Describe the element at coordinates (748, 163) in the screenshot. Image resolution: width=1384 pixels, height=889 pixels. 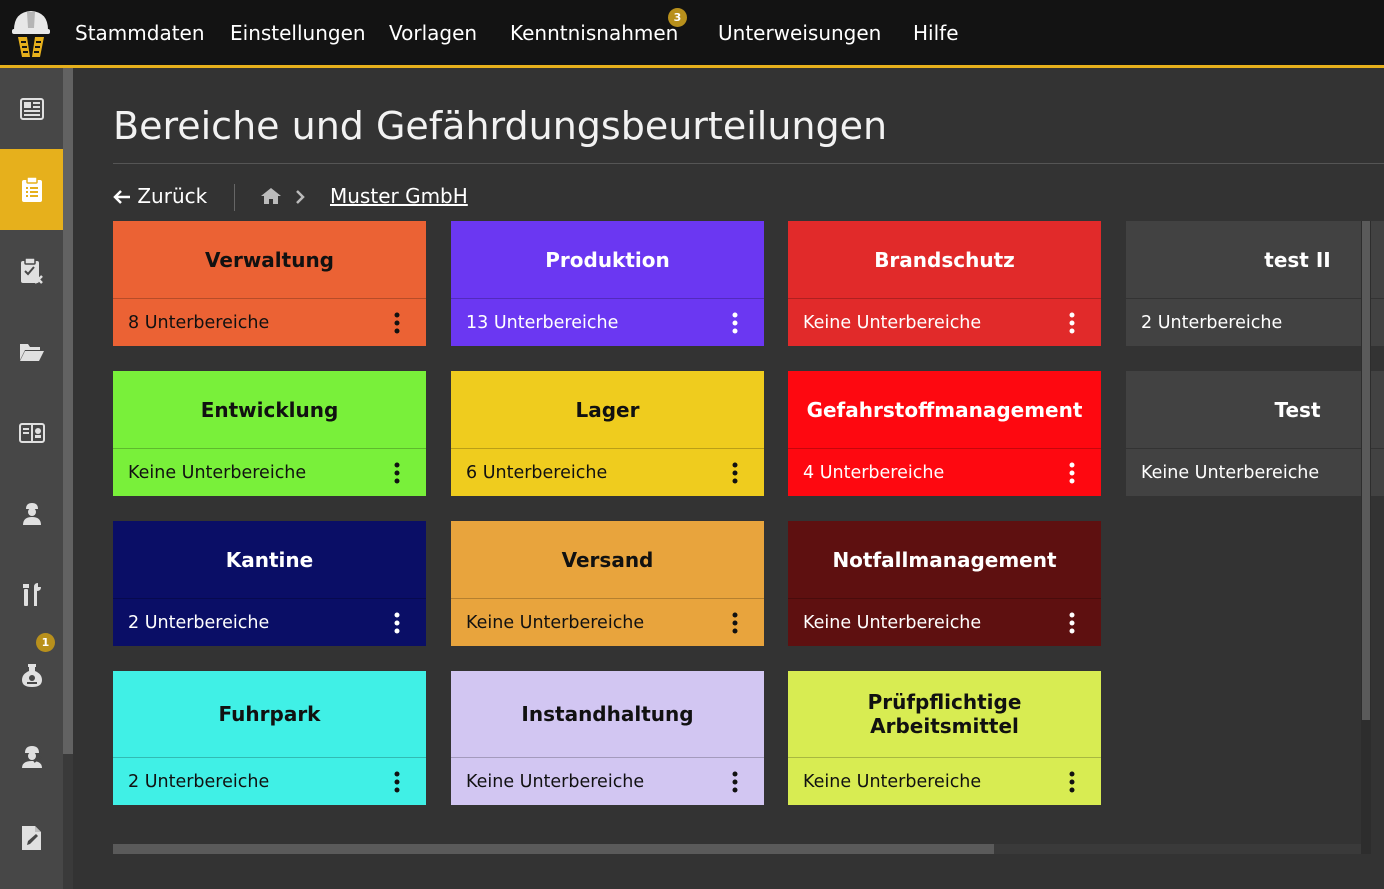
I see `title-divider` at that location.